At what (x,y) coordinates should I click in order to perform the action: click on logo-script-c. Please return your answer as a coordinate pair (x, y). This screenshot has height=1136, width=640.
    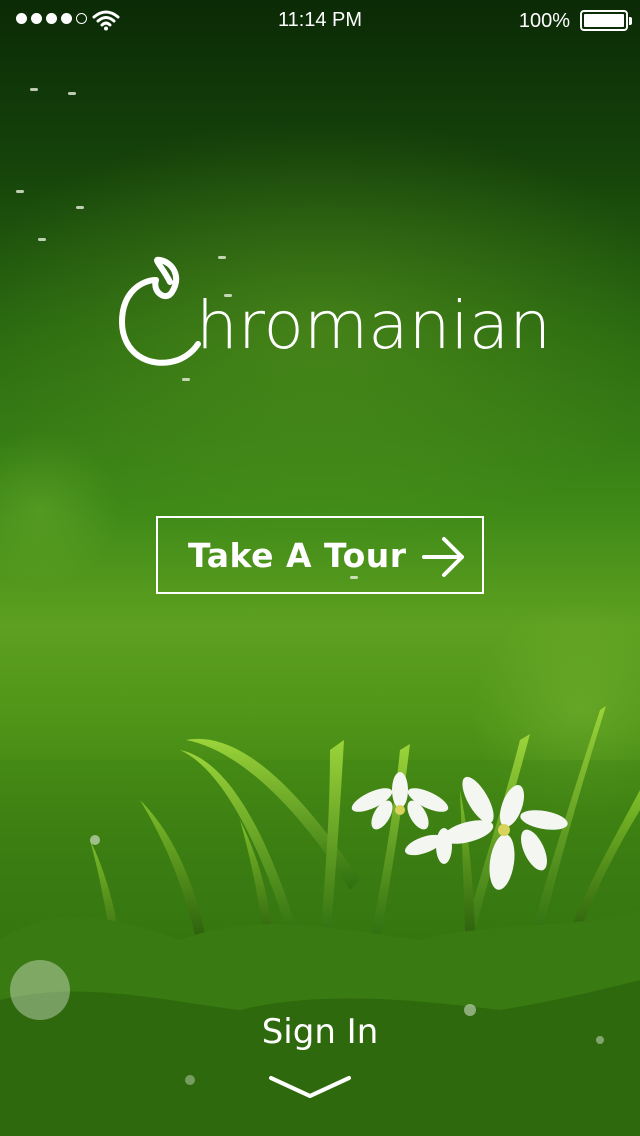
    Looking at the image, I should click on (160, 311).